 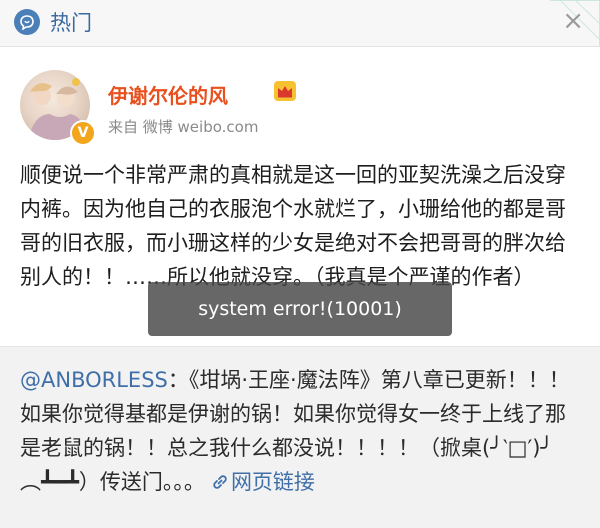 I want to click on top-bar: 热门 ×, so click(x=300, y=23).